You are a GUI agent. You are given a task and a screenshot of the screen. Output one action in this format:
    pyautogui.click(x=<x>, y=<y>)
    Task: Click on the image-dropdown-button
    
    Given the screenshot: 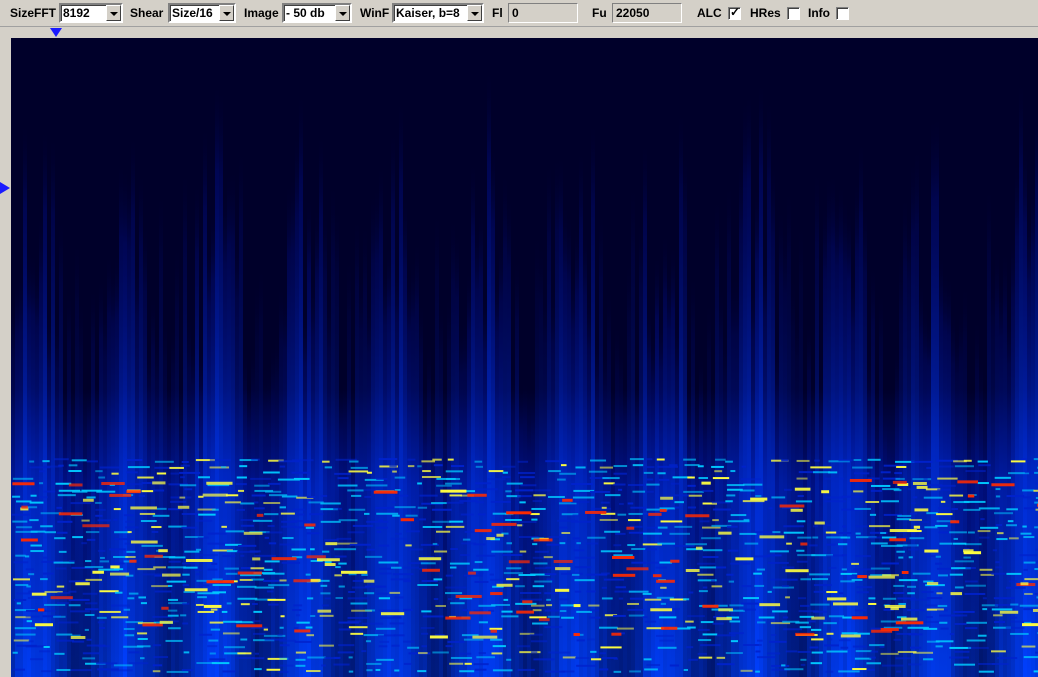 What is the action you would take?
    pyautogui.click(x=342, y=13)
    